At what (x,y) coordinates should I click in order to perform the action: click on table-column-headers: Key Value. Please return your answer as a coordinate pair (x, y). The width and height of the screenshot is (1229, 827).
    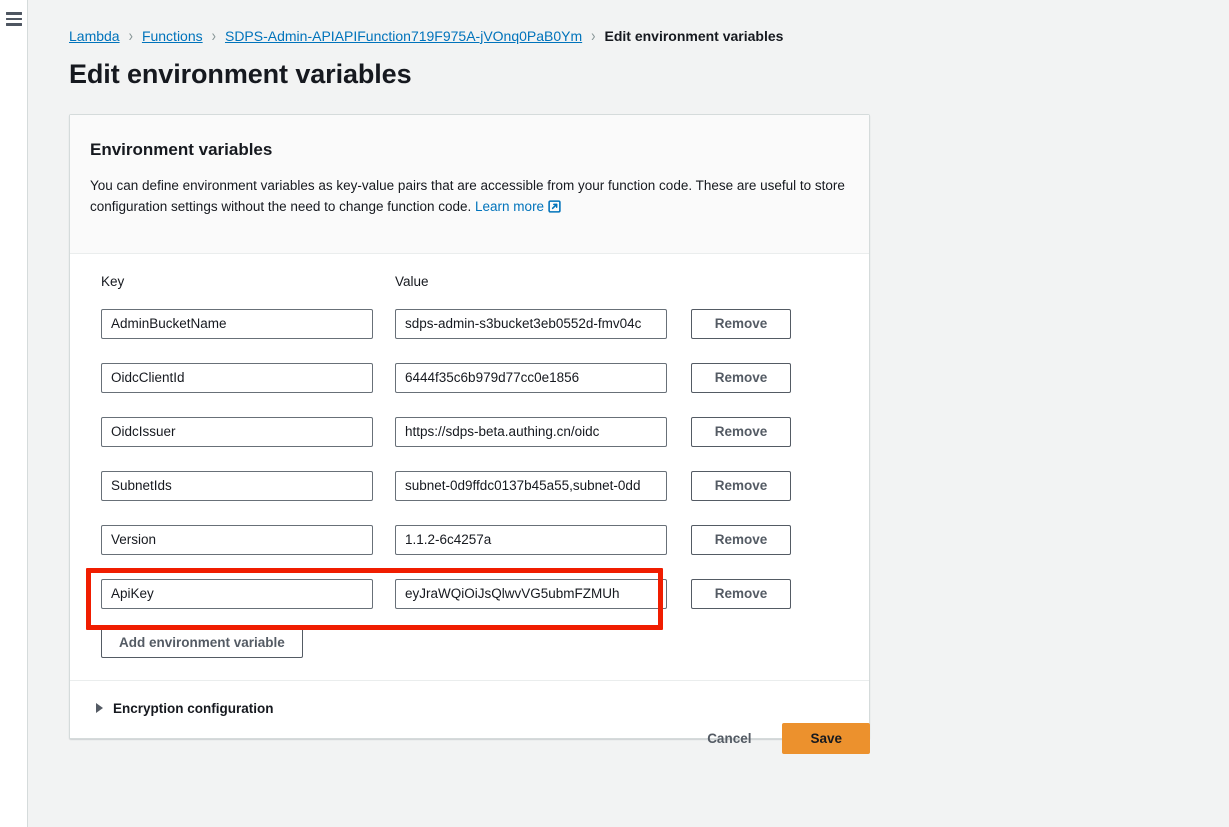
    Looking at the image, I should click on (469, 282).